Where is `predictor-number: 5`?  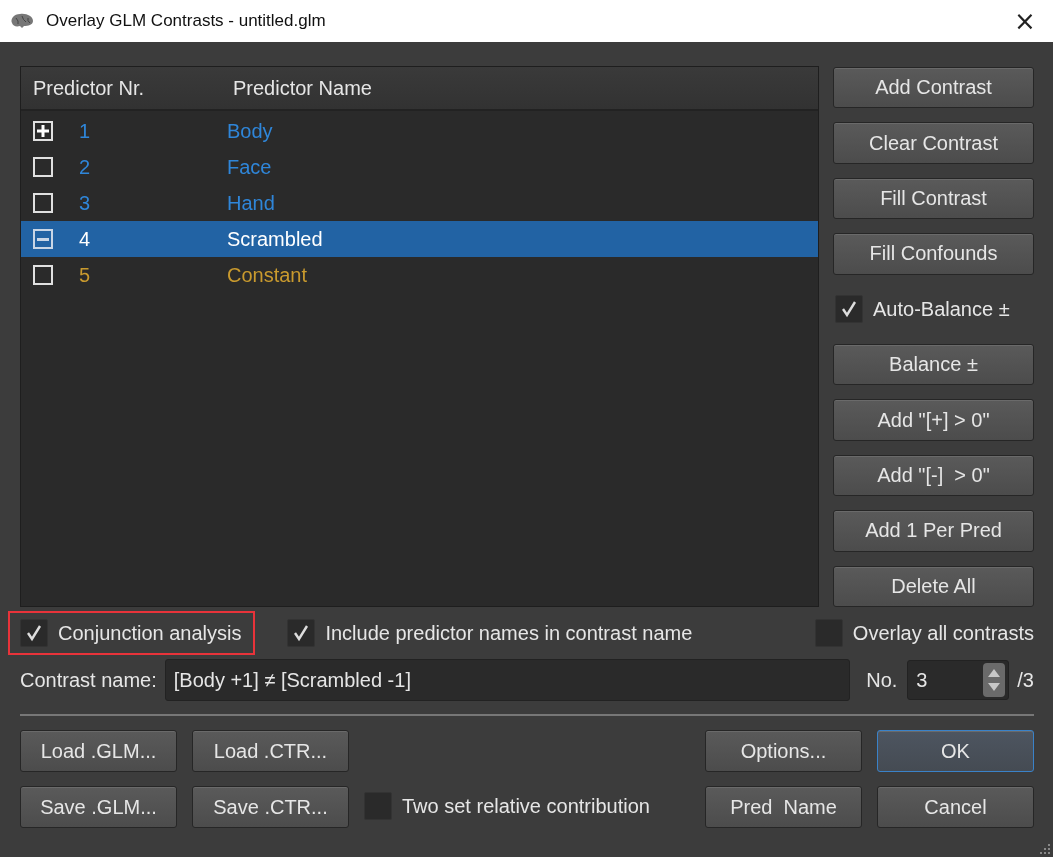
predictor-number: 5 is located at coordinates (85, 275).